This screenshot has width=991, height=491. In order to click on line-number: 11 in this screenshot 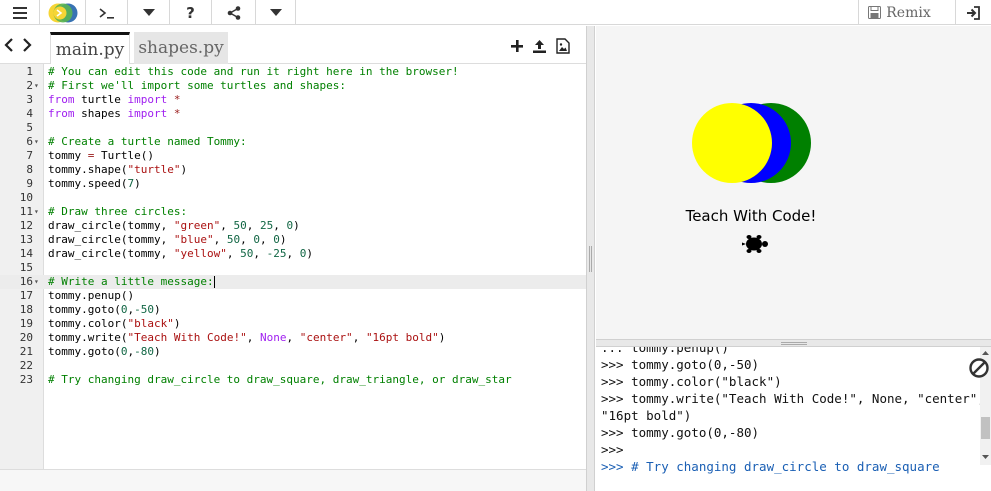, I will do `click(26, 211)`.